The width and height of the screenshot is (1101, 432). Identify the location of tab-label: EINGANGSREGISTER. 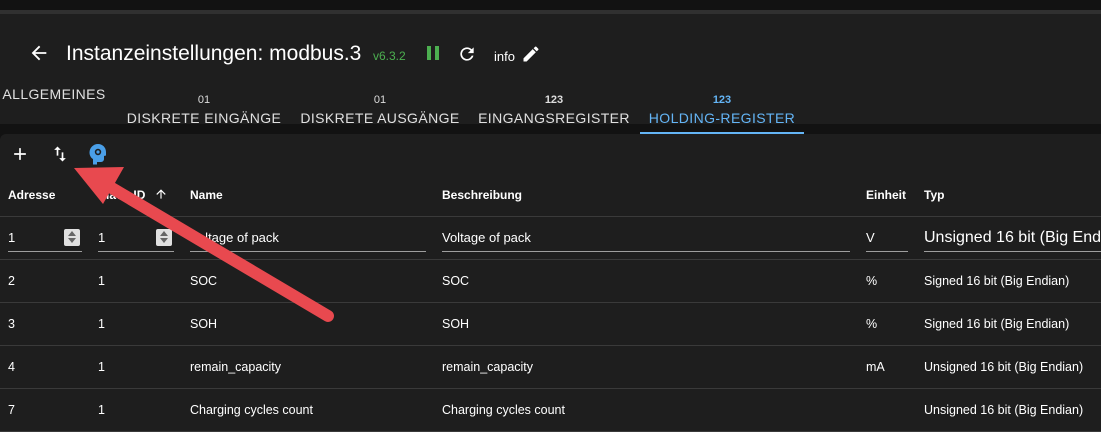
(554, 118).